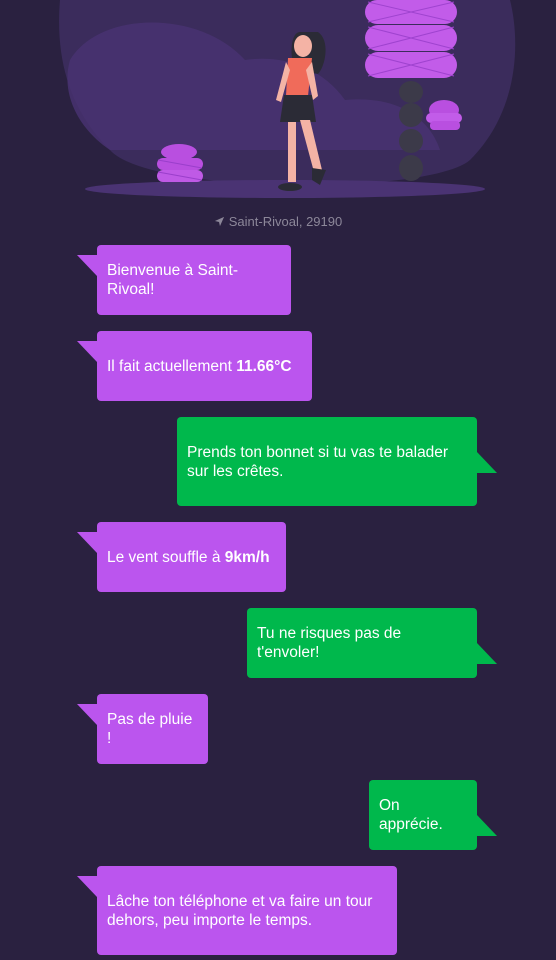  I want to click on user-message: On apprécie., so click(433, 815).